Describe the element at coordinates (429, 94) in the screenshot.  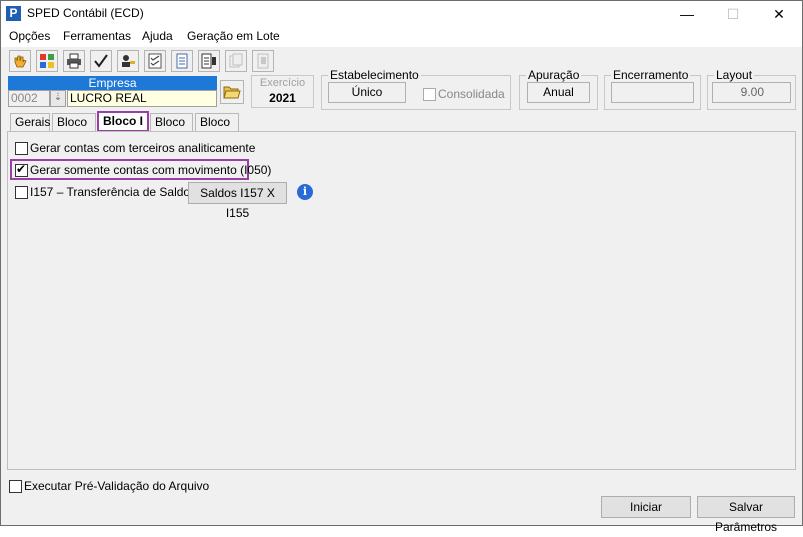
I see `consolidada-checkbox` at that location.